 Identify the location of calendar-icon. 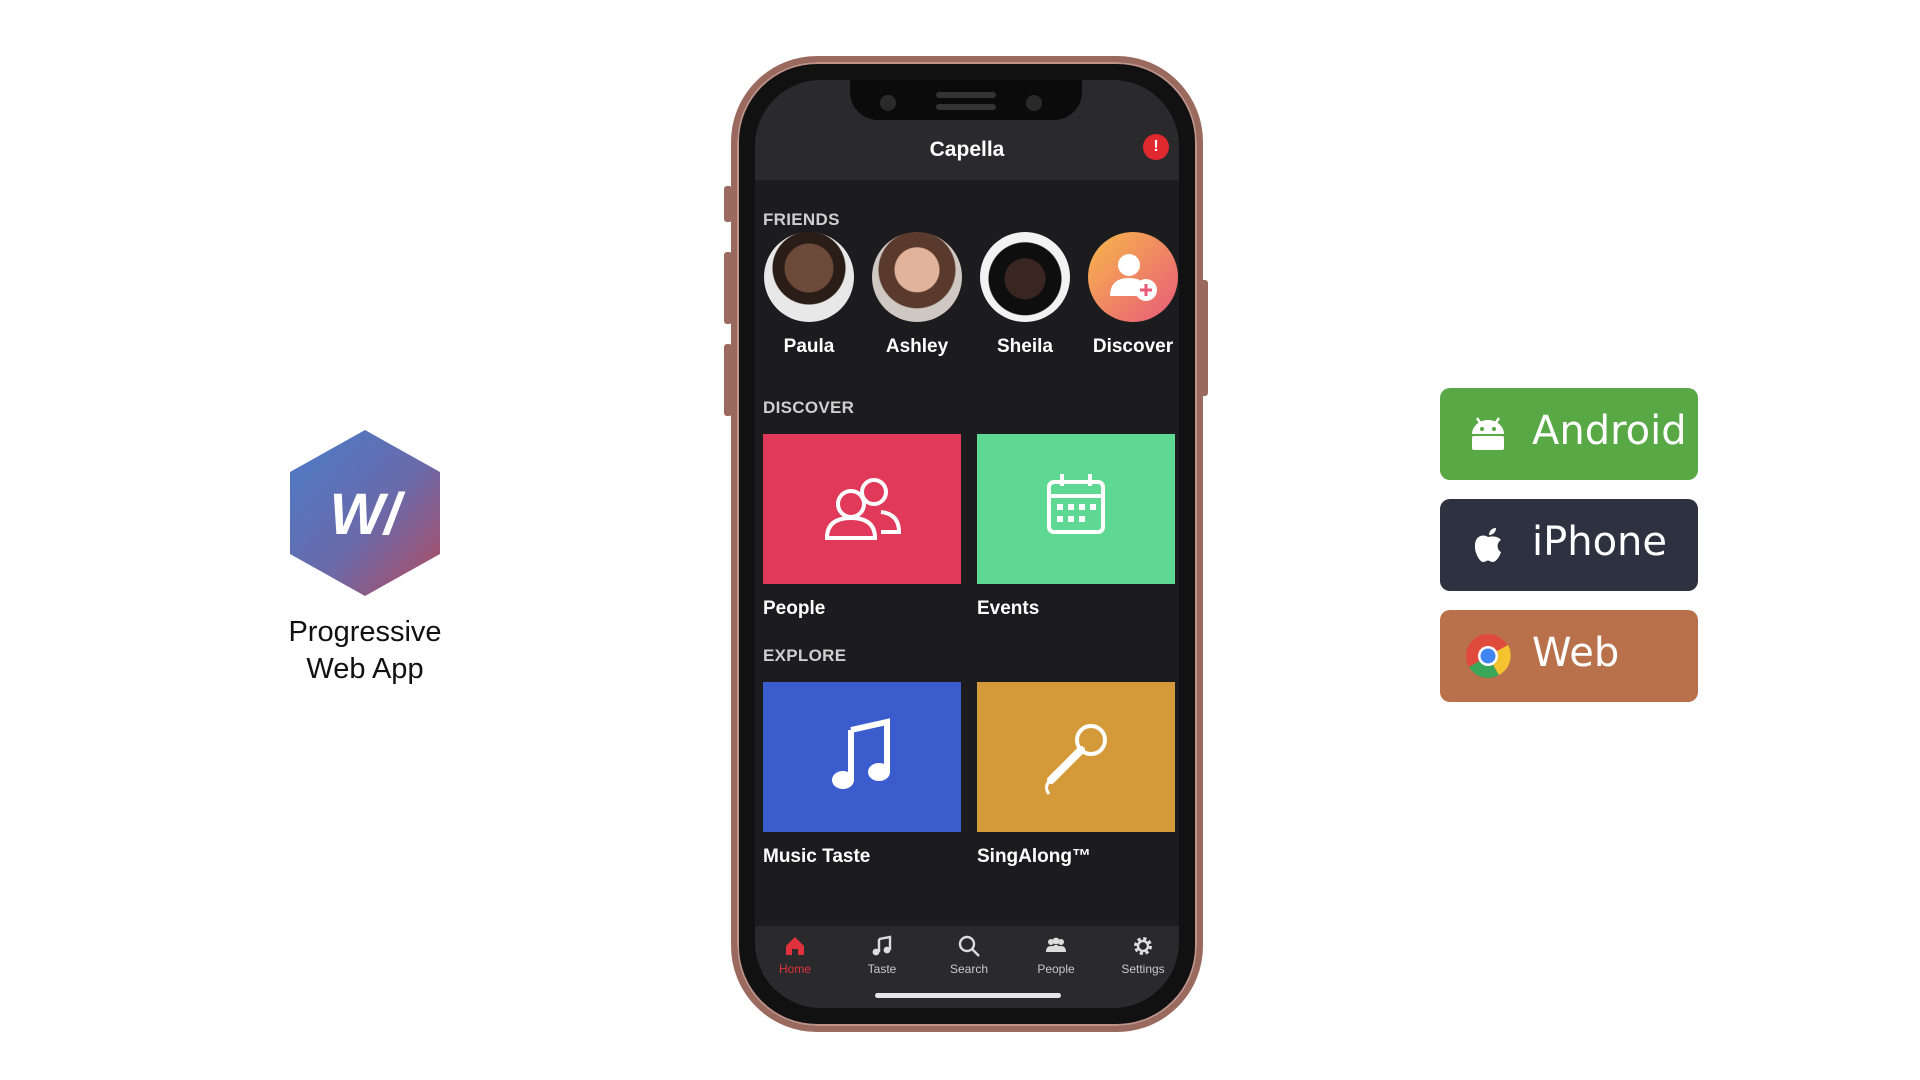
(1076, 504).